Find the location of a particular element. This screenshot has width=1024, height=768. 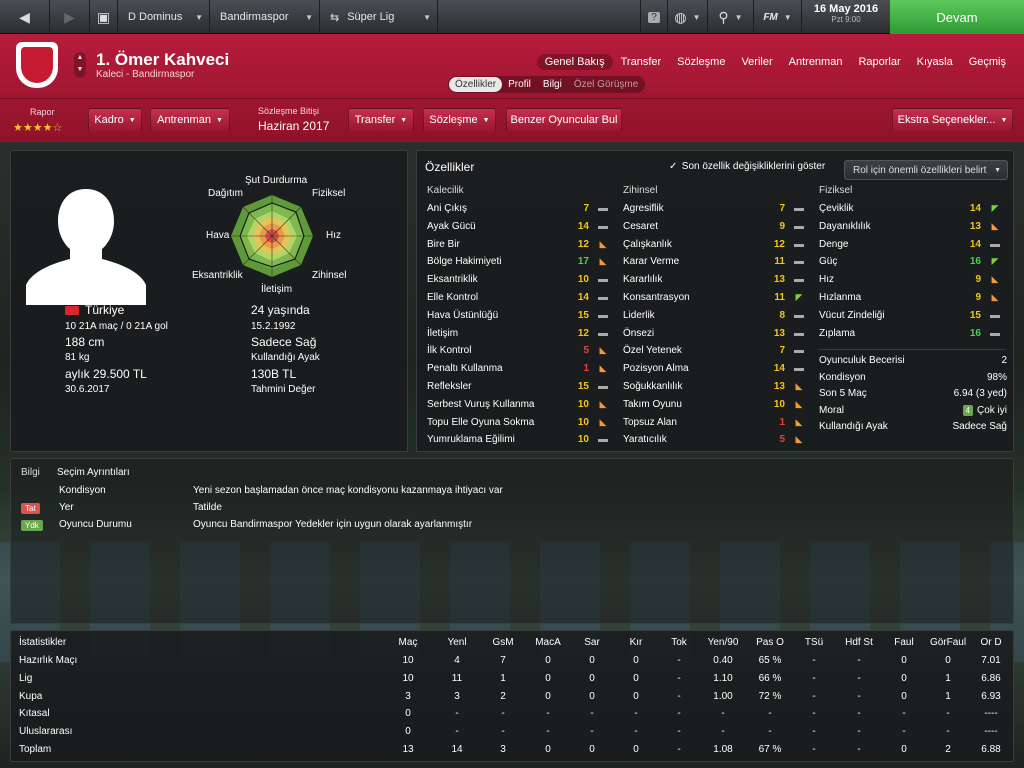

subtab-private-chat: Özel Görüşme is located at coordinates (606, 84).